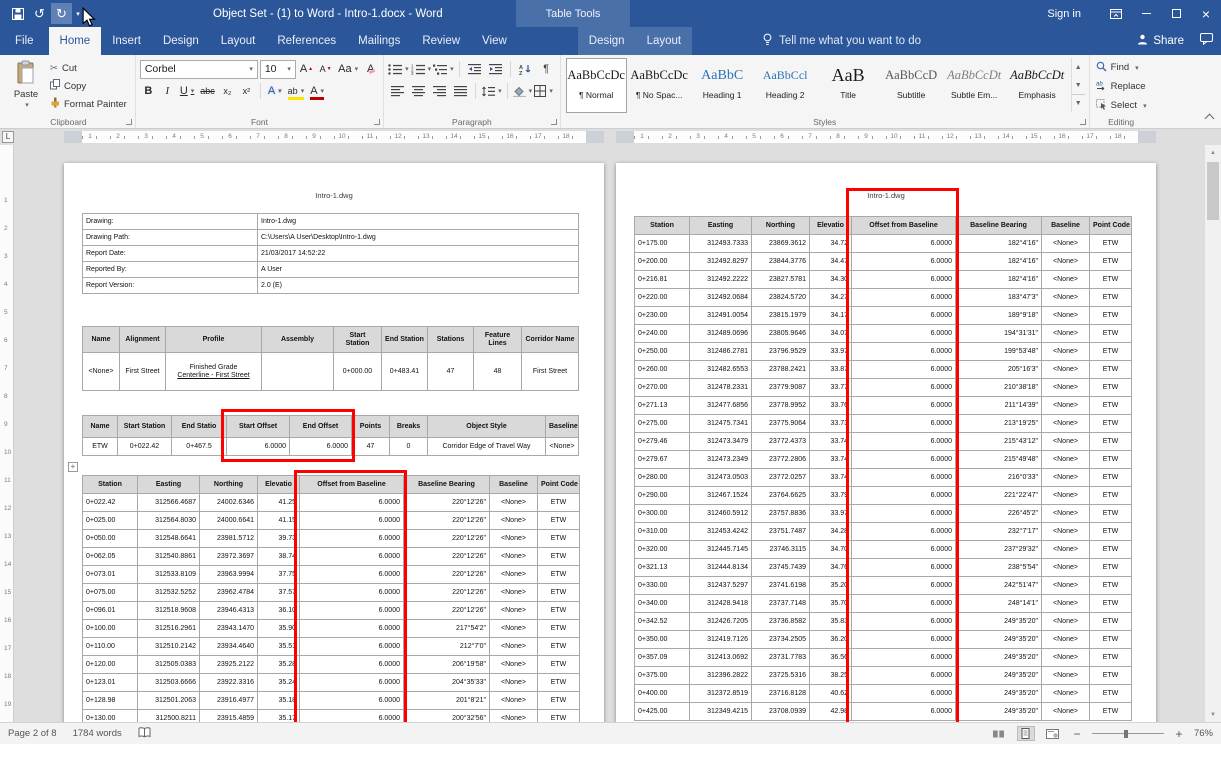  Describe the element at coordinates (1206, 41) in the screenshot. I see `comments-icon` at that location.